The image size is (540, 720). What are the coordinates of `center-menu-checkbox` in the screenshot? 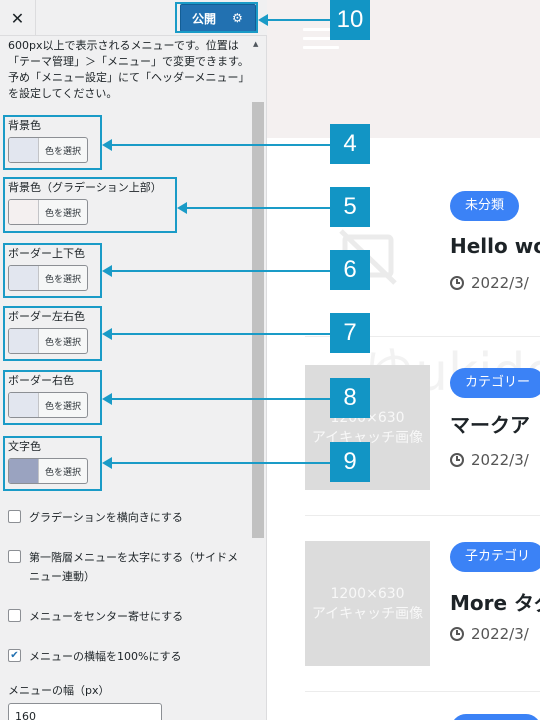 It's located at (14, 615).